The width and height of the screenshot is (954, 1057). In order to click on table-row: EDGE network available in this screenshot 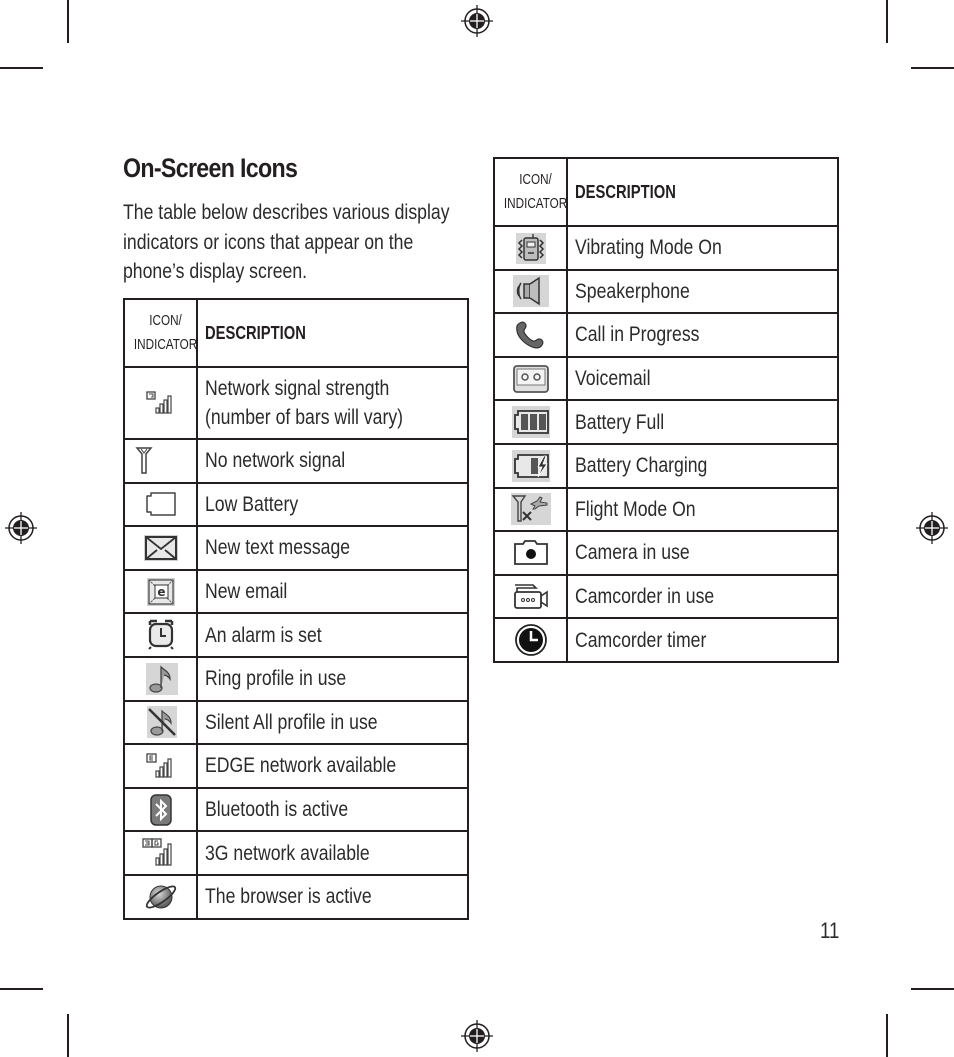, I will do `click(296, 766)`.